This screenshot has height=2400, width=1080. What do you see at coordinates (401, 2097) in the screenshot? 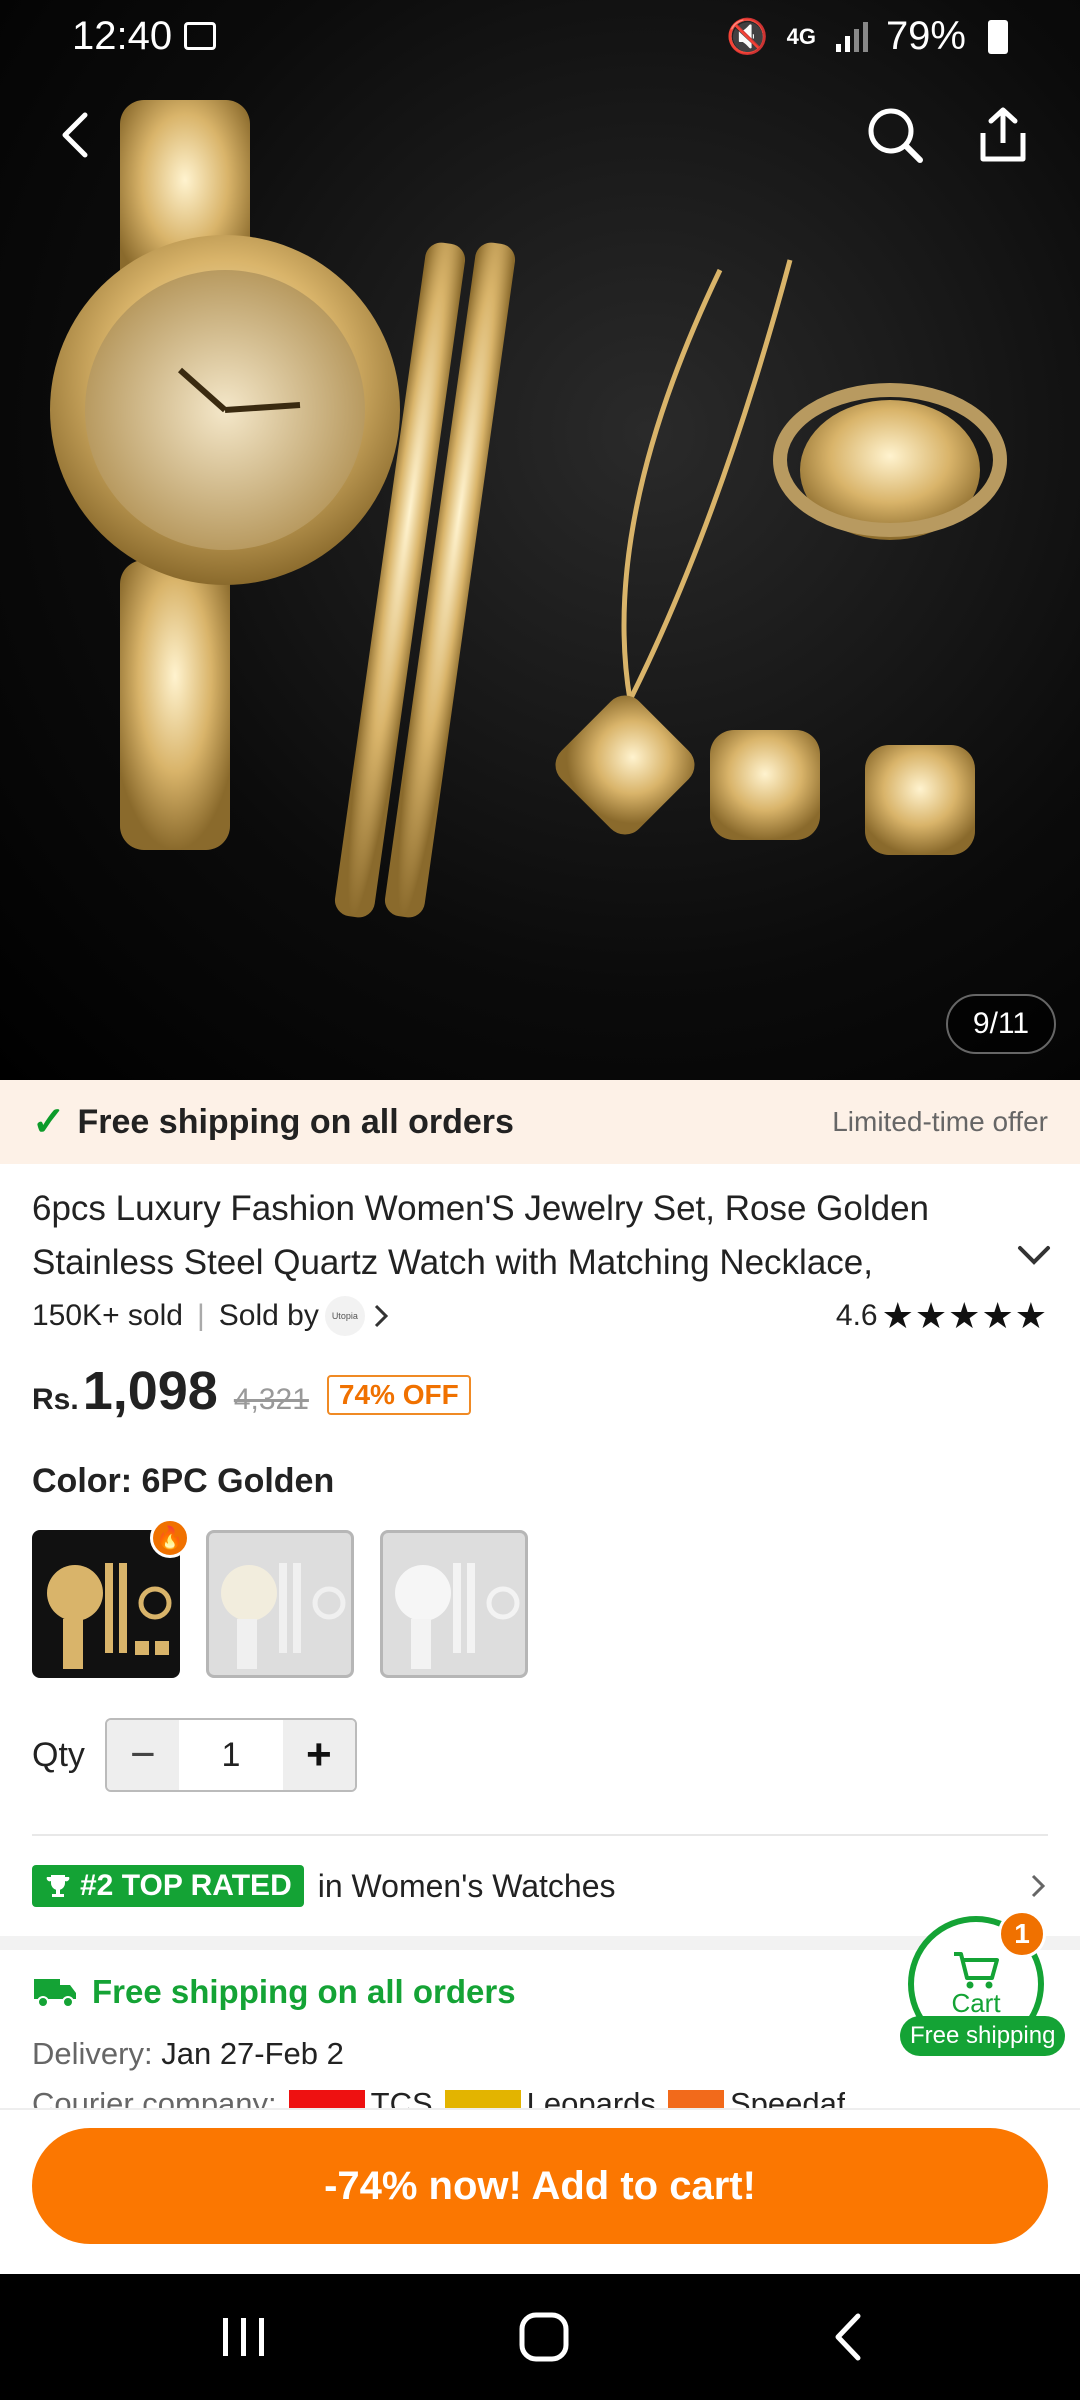
I see `courier-name: TCS` at bounding box center [401, 2097].